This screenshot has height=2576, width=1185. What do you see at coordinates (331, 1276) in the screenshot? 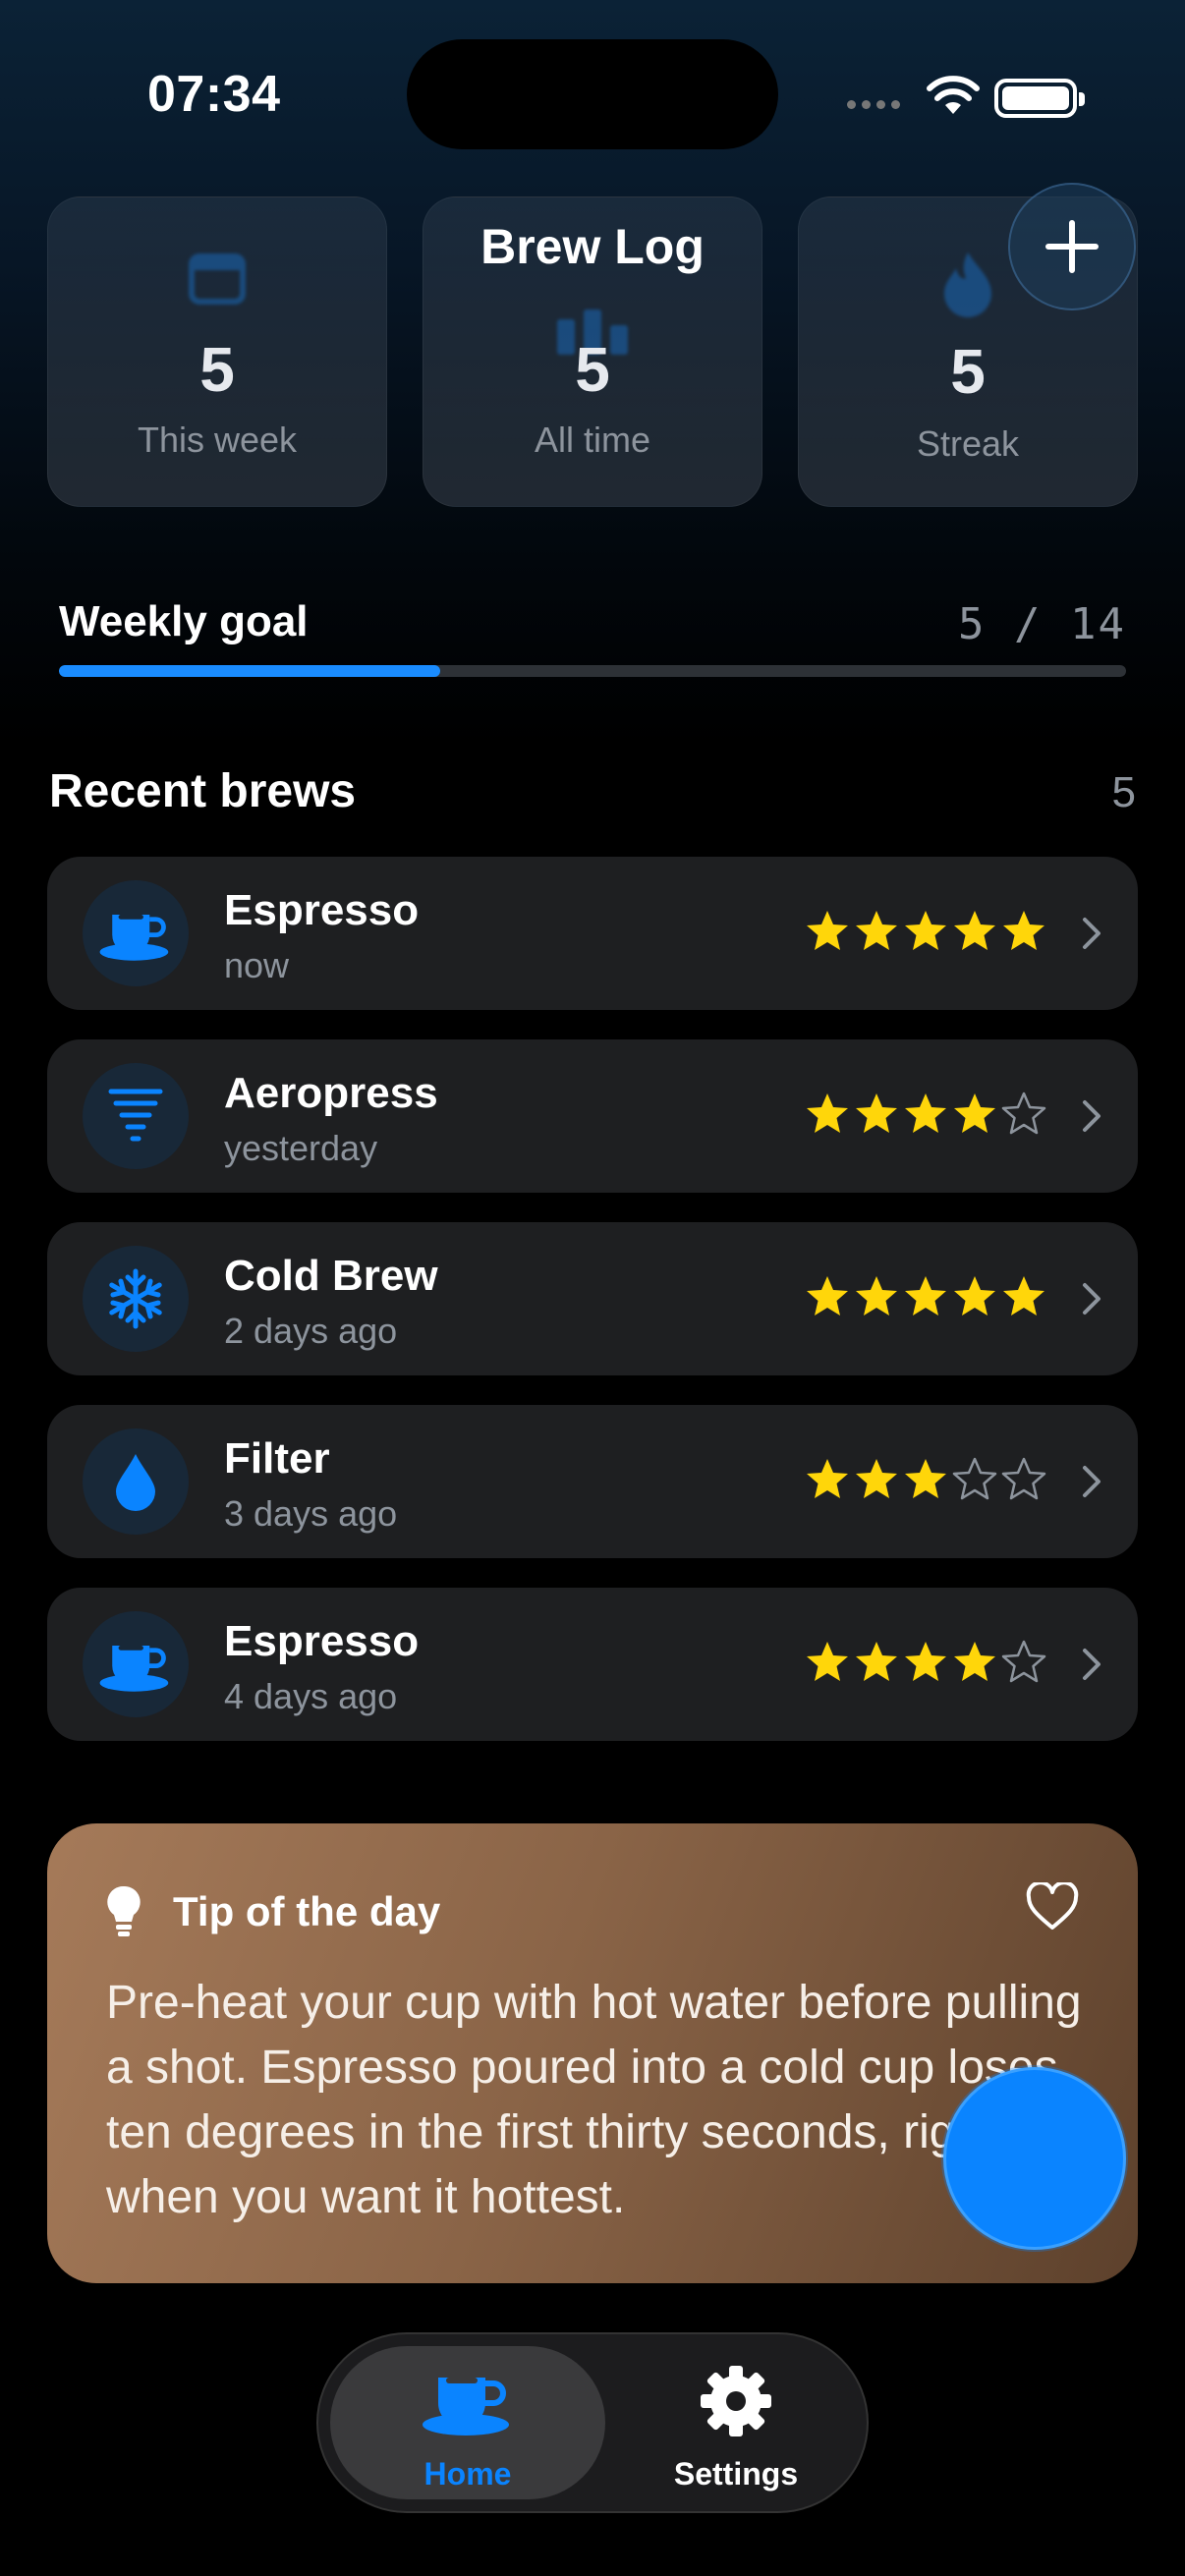
I see `brew-name: Cold Brew` at bounding box center [331, 1276].